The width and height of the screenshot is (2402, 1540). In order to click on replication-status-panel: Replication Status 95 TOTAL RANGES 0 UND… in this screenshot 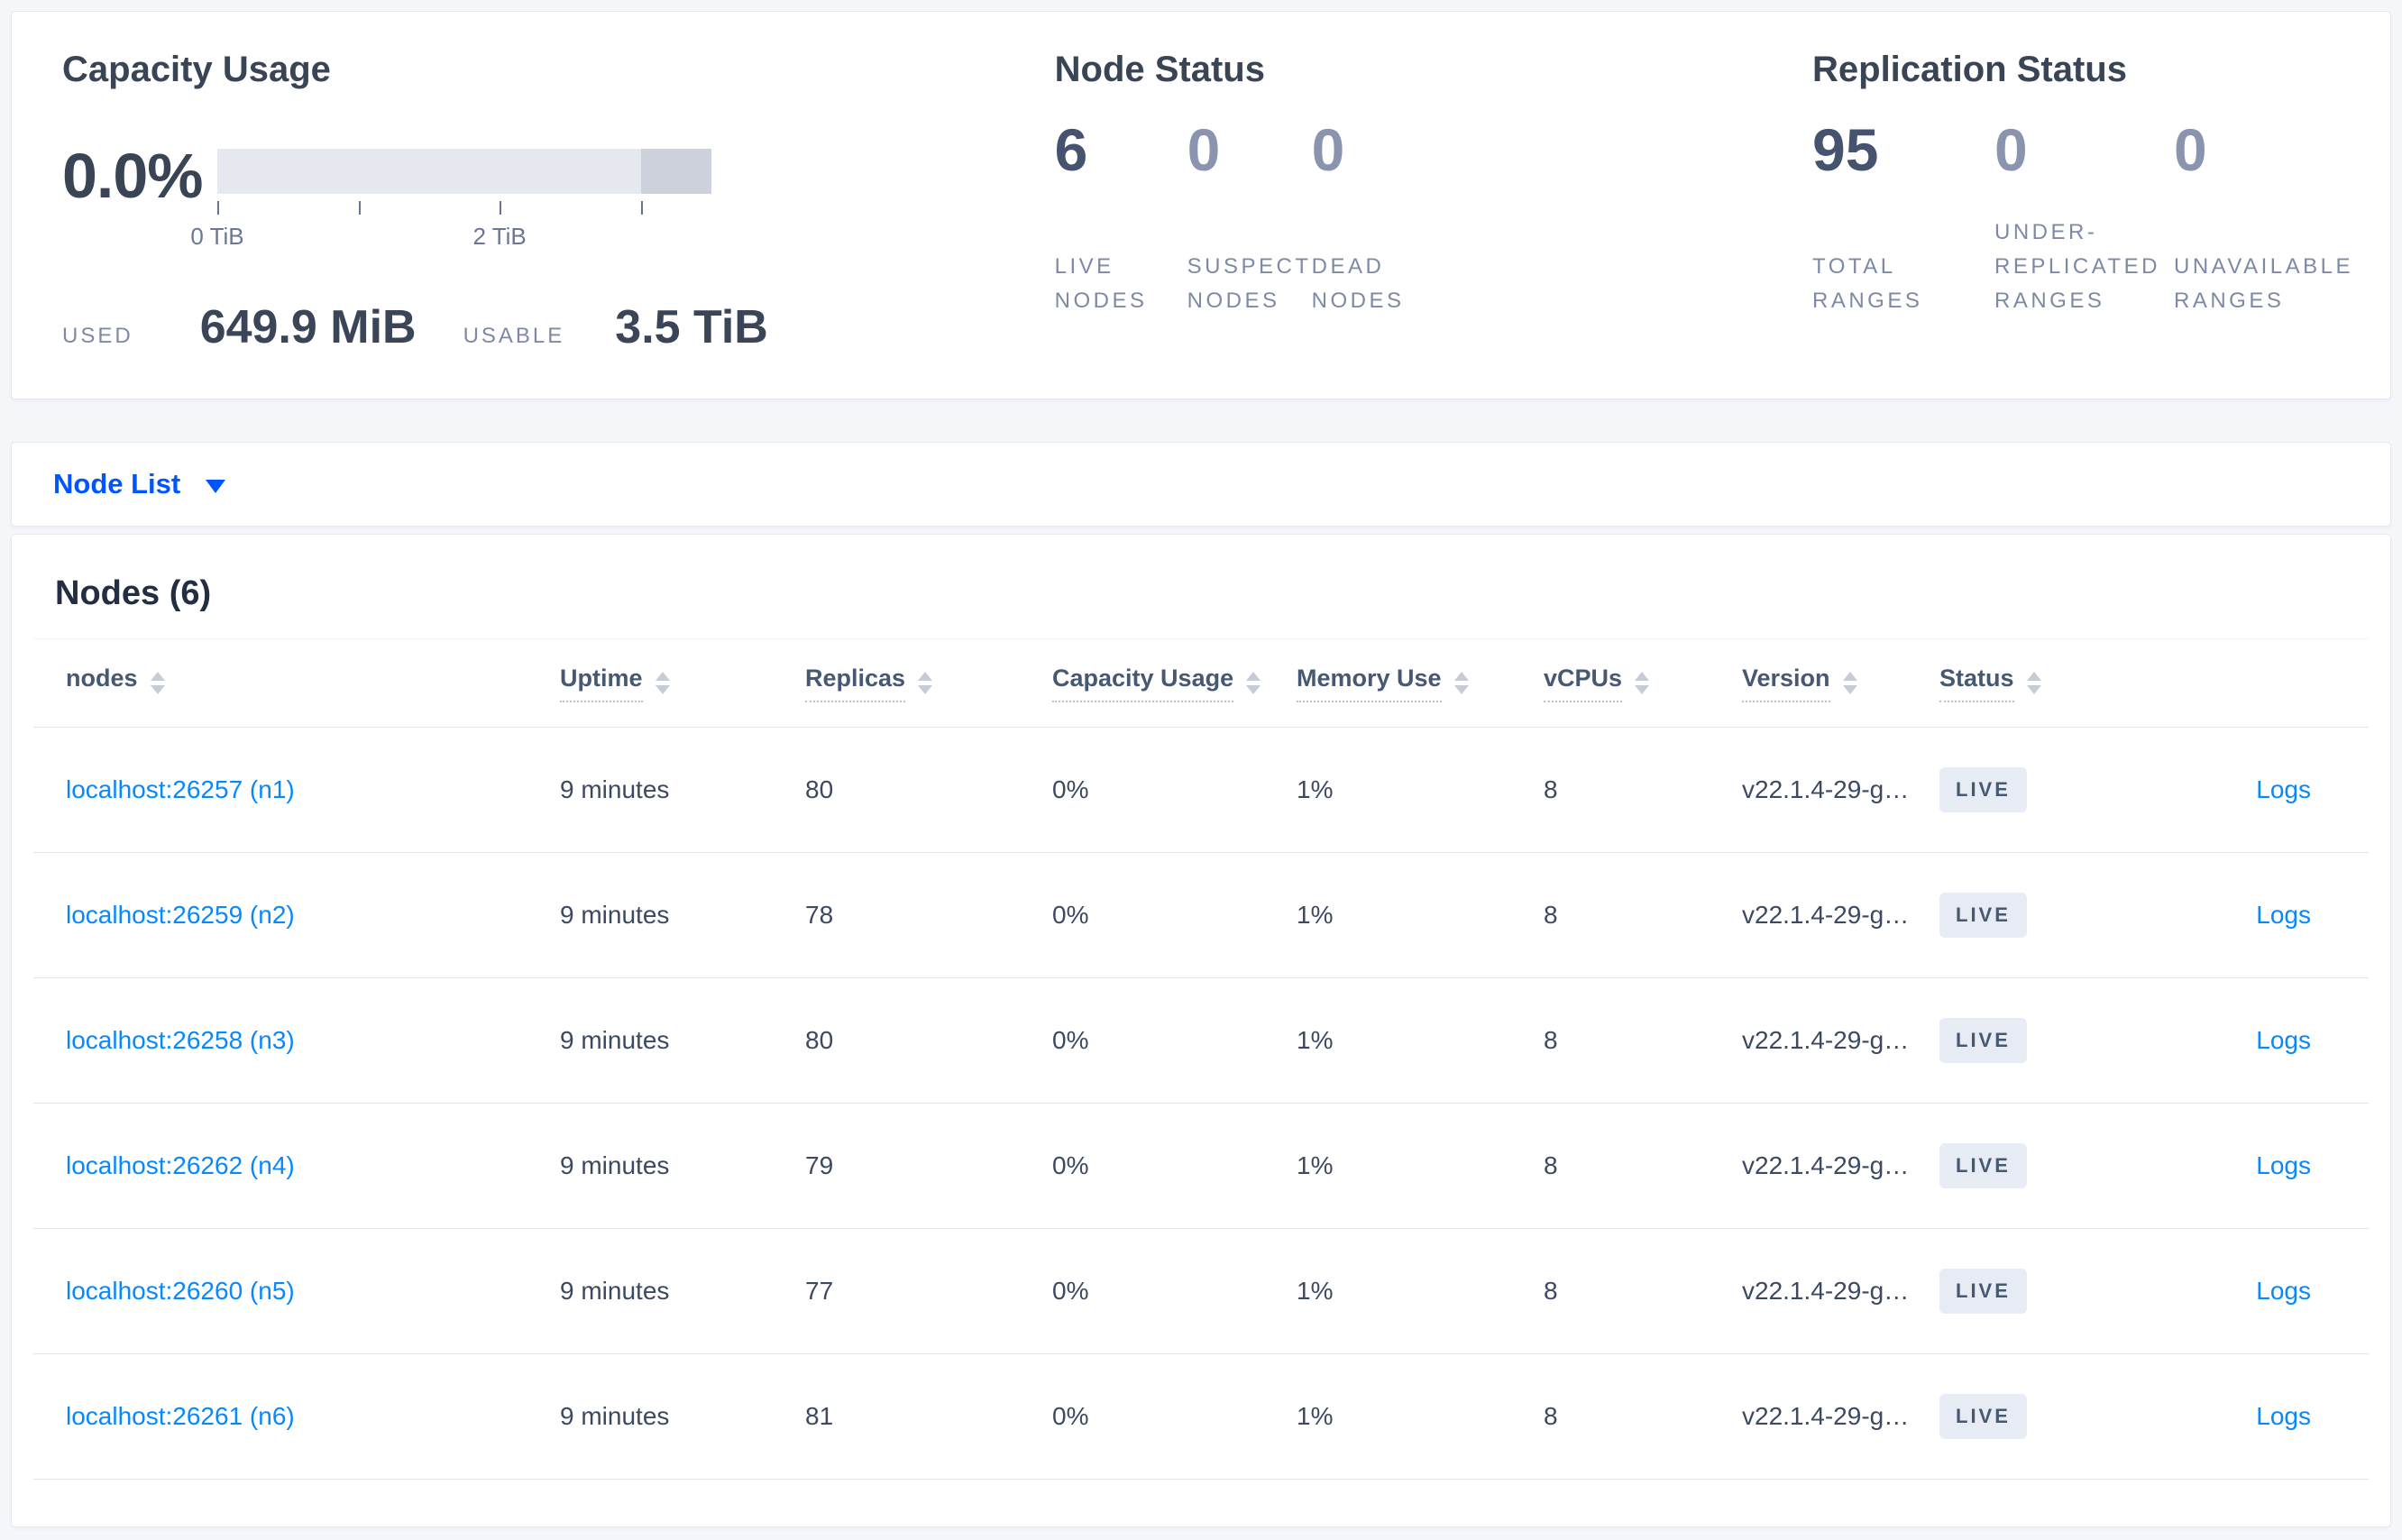, I will do `click(2101, 224)`.